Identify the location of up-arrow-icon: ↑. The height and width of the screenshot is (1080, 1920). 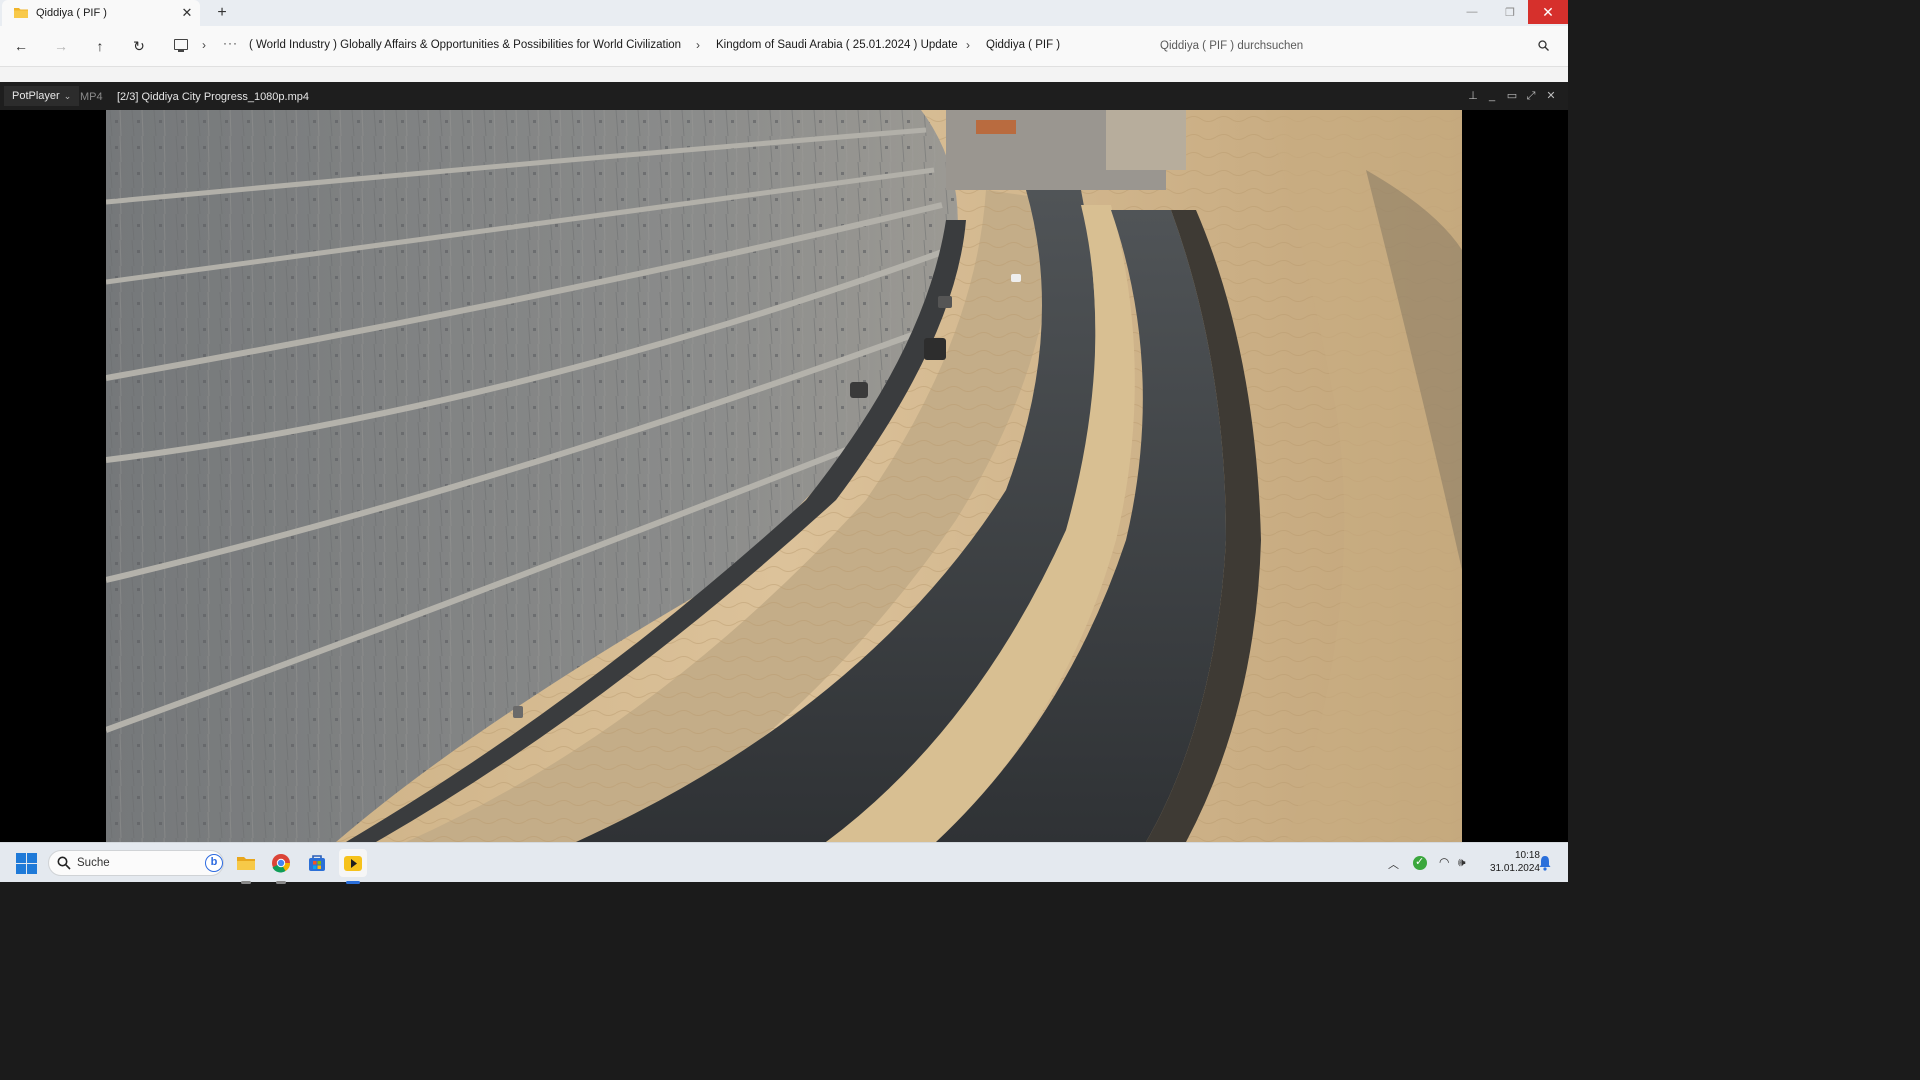
(100, 46).